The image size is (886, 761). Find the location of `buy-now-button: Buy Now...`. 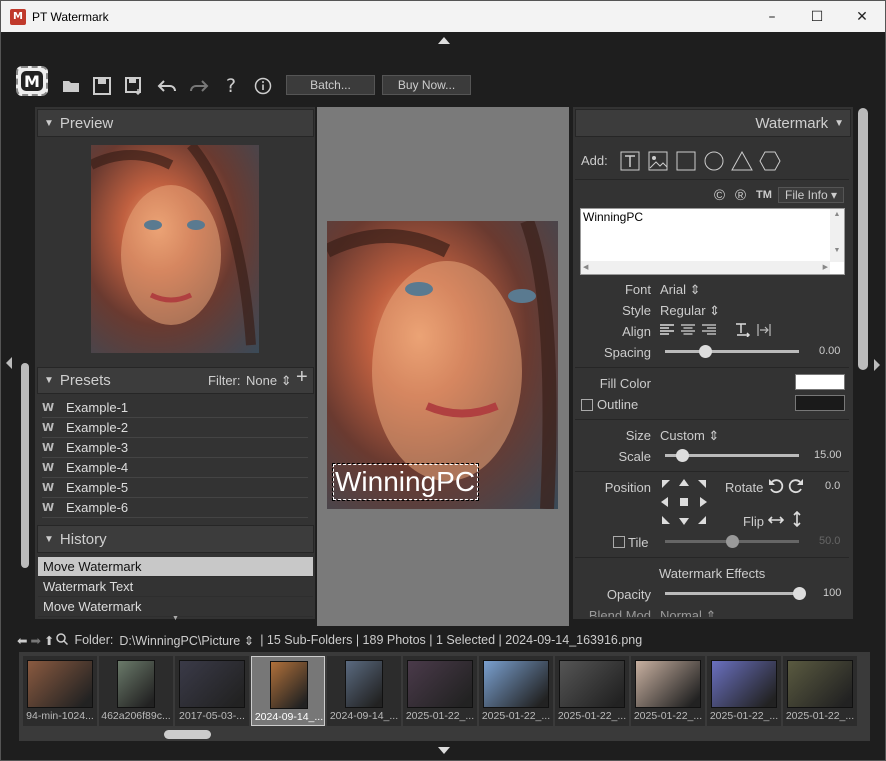

buy-now-button: Buy Now... is located at coordinates (426, 85).